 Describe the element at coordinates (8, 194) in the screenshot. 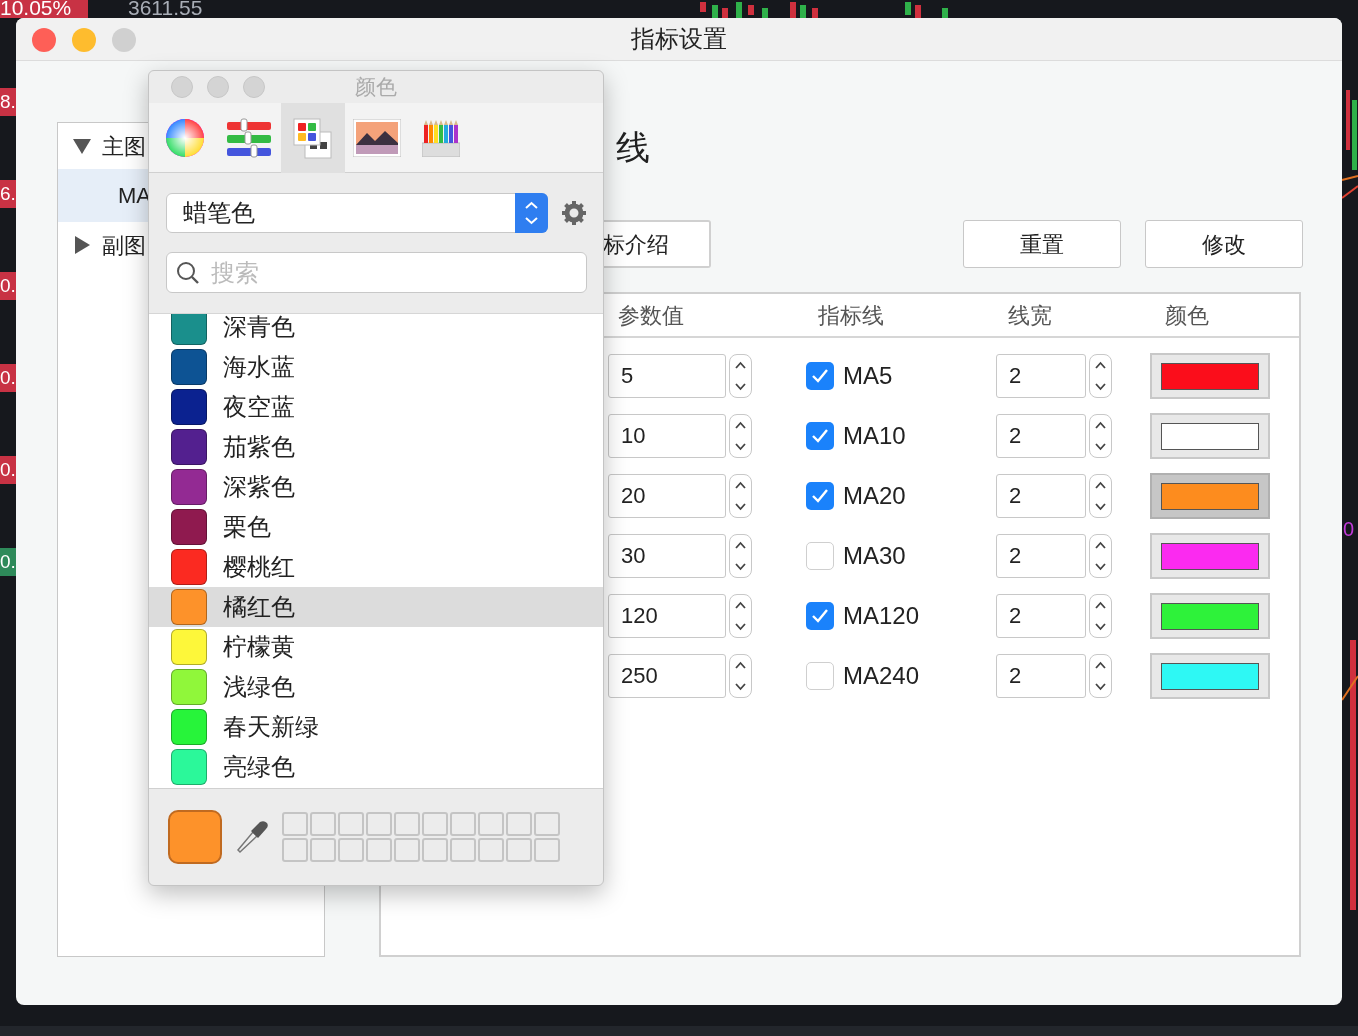

I see `axis-label: 6.` at that location.